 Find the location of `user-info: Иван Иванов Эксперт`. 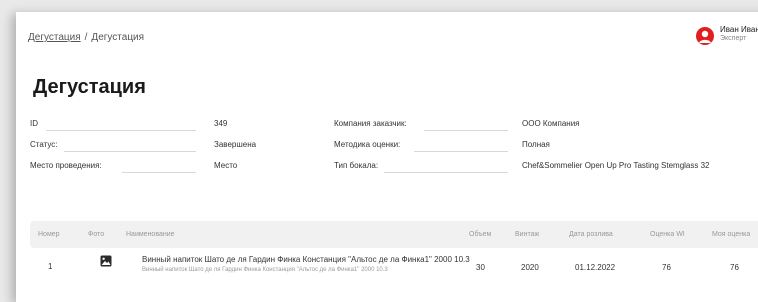

user-info: Иван Иванов Эксперт is located at coordinates (739, 34).